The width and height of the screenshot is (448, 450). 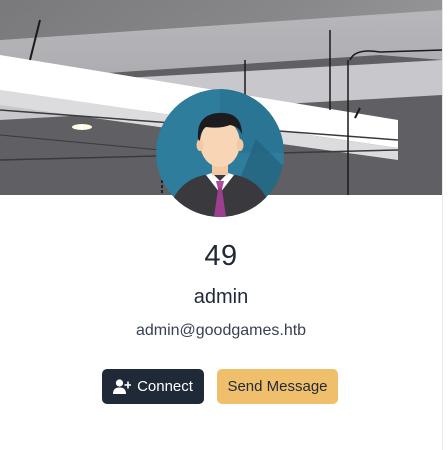 What do you see at coordinates (221, 297) in the screenshot?
I see `profile-username: admin` at bounding box center [221, 297].